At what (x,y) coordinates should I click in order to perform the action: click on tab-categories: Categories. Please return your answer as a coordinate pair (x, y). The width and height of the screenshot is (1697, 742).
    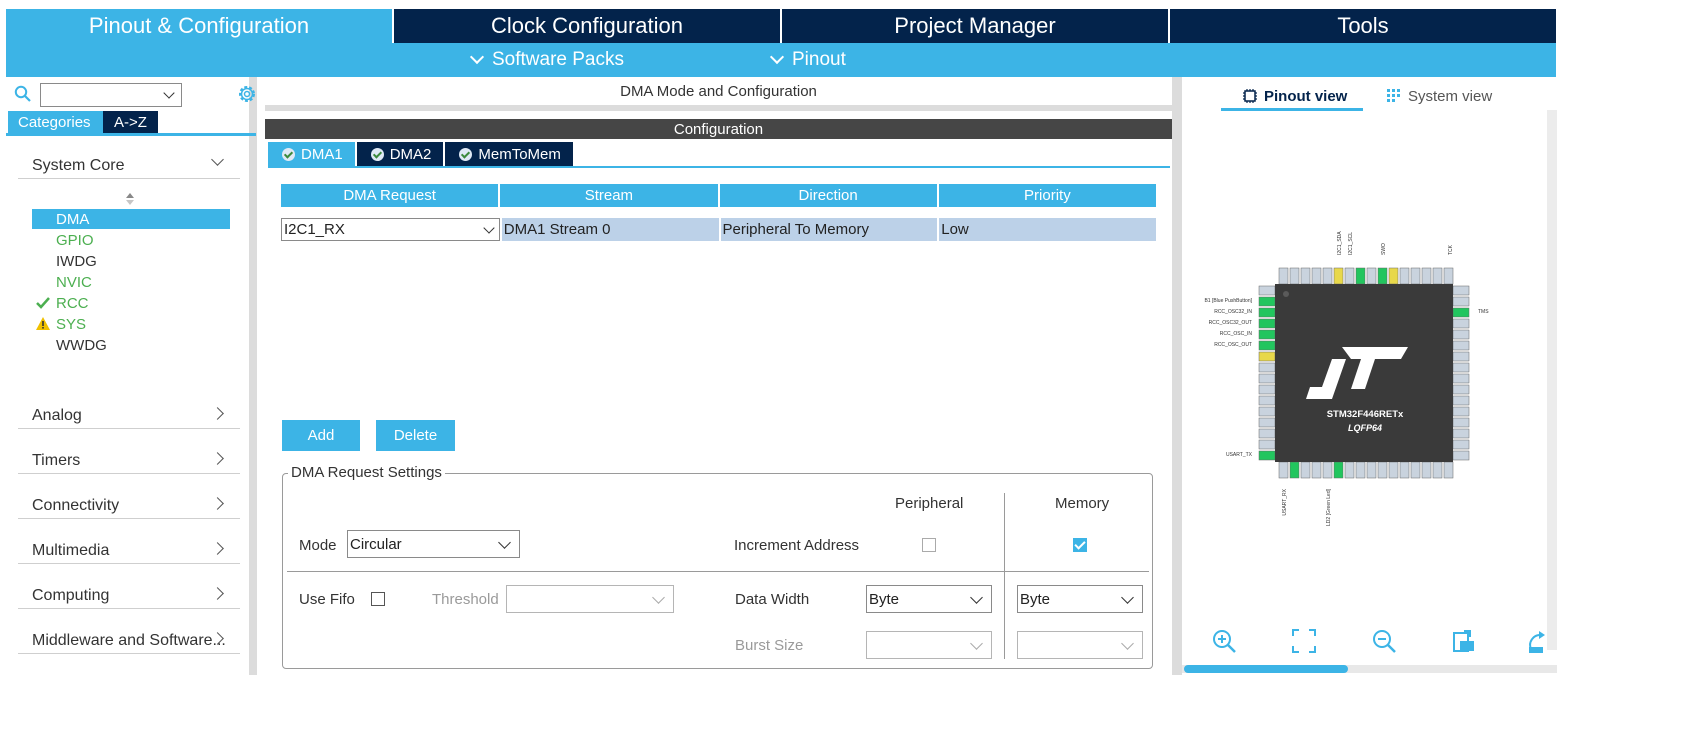
    Looking at the image, I should click on (55, 122).